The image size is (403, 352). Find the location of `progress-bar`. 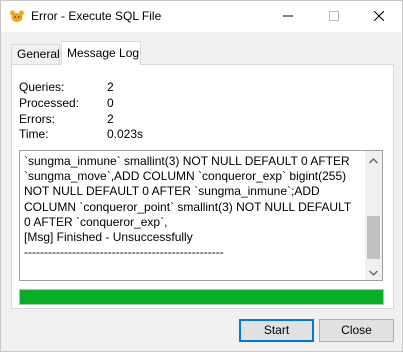

progress-bar is located at coordinates (201, 297).